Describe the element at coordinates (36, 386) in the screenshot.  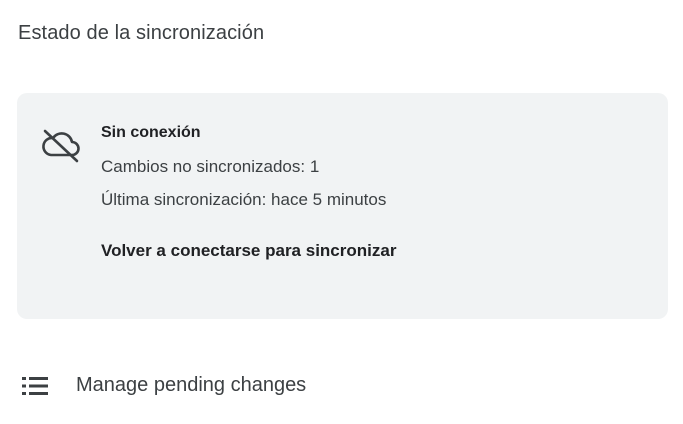
I see `list-icon` at that location.